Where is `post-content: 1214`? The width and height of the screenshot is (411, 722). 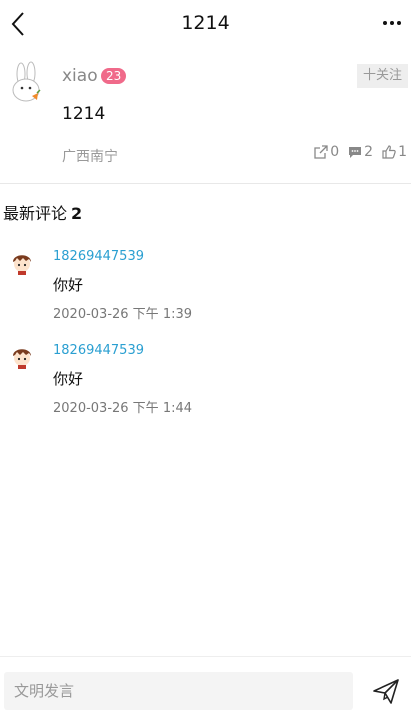
post-content: 1214 is located at coordinates (84, 114).